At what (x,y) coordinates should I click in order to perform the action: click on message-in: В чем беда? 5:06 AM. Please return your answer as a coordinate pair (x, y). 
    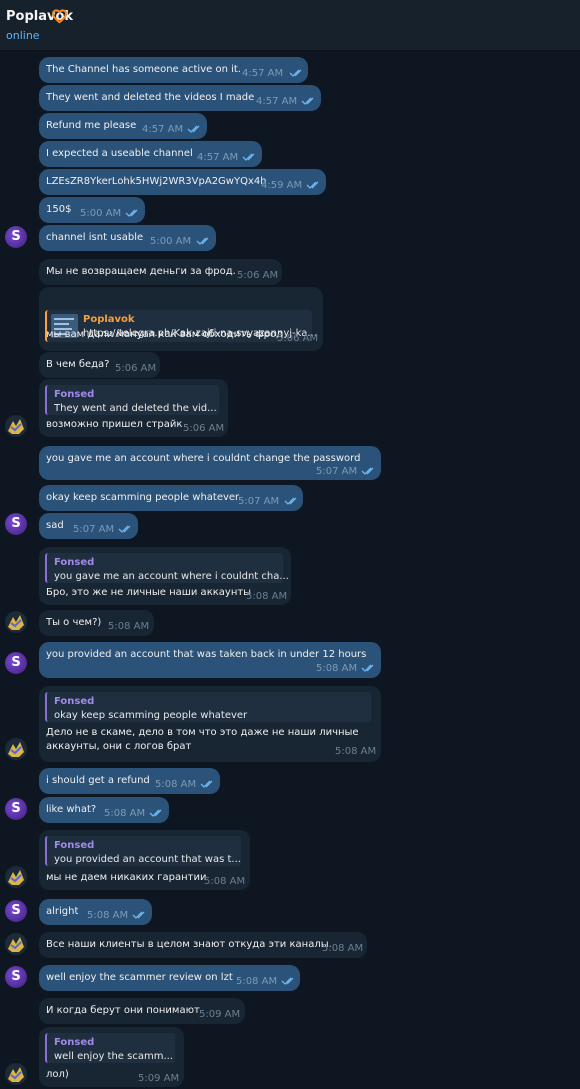
    Looking at the image, I should click on (99, 365).